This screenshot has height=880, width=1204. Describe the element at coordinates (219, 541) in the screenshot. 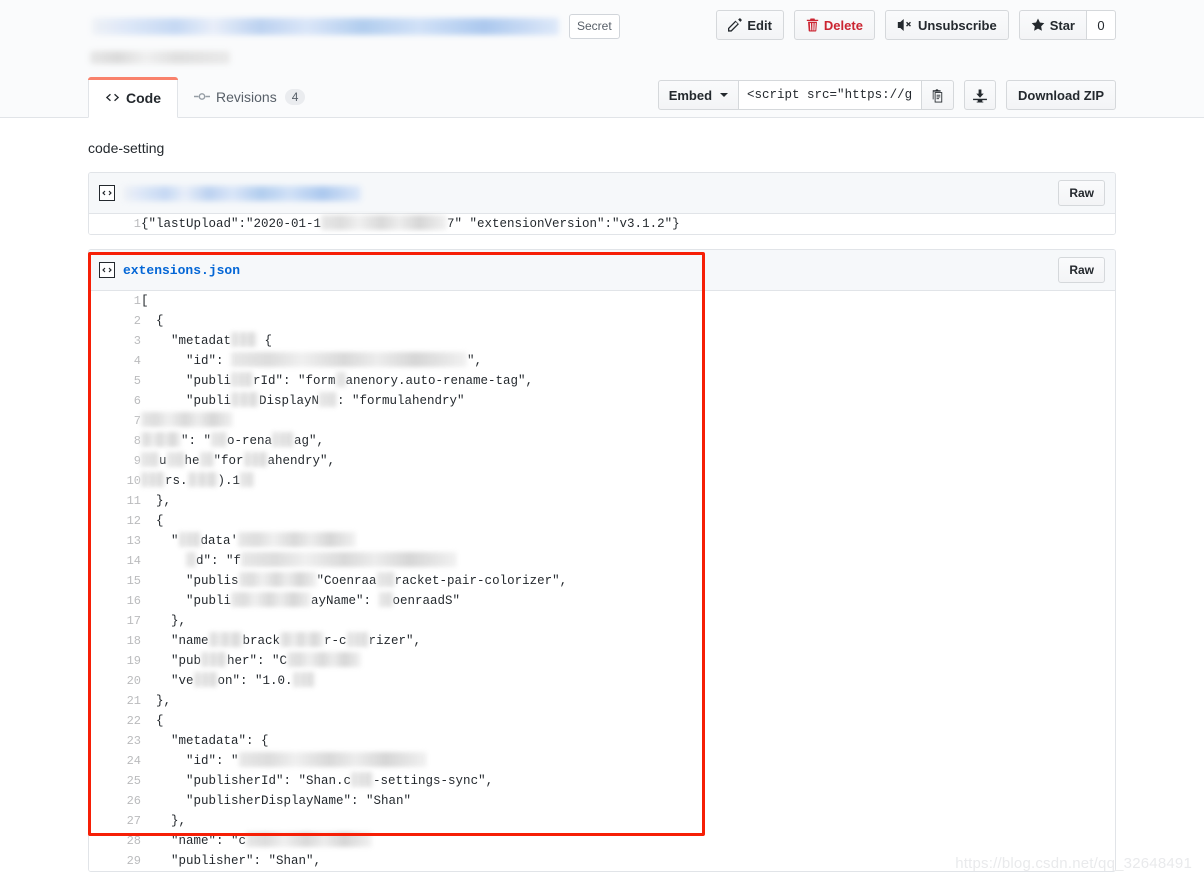

I see `code-token: data'` at that location.